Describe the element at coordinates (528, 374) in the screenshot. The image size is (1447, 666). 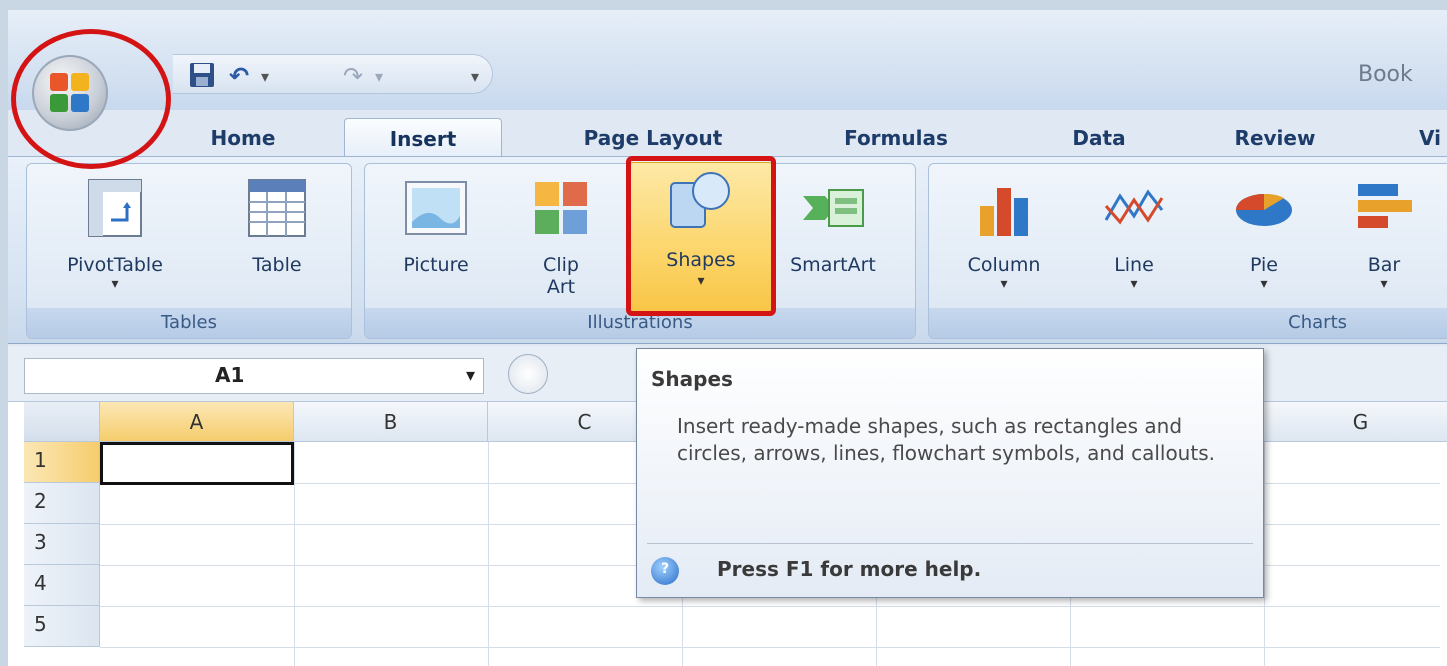
I see `formula-expand-button` at that location.